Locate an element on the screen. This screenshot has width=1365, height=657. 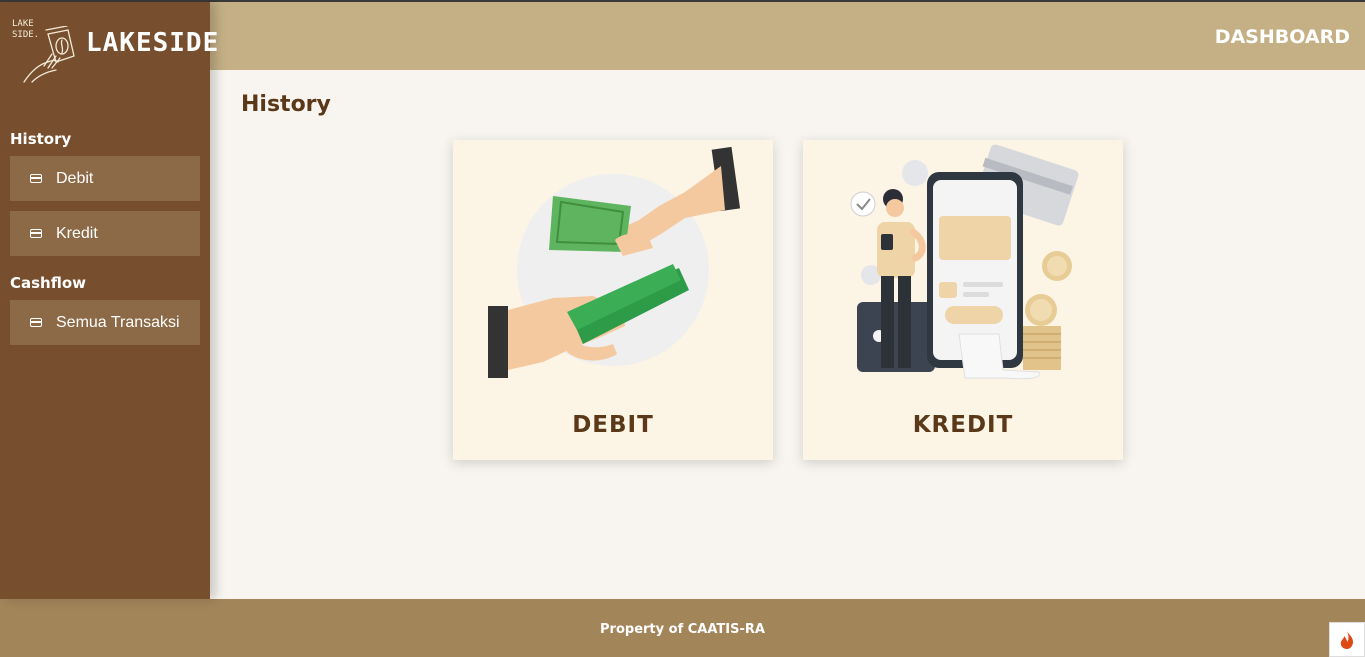
footer: Property of CAATIS-RA is located at coordinates (682, 628).